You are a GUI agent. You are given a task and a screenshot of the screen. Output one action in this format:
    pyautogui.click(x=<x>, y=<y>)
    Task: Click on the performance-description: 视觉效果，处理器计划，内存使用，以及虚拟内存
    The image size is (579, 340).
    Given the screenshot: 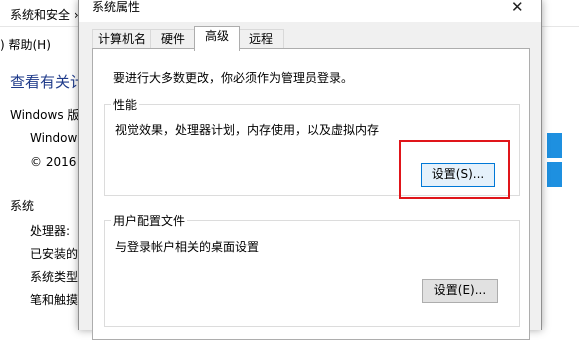 What is the action you would take?
    pyautogui.click(x=247, y=130)
    